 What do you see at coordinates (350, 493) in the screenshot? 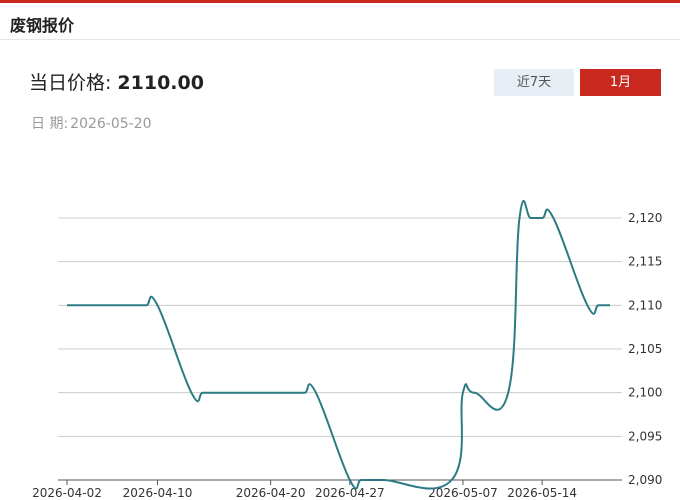
I see `x-tick-label: 2026-04-27` at bounding box center [350, 493].